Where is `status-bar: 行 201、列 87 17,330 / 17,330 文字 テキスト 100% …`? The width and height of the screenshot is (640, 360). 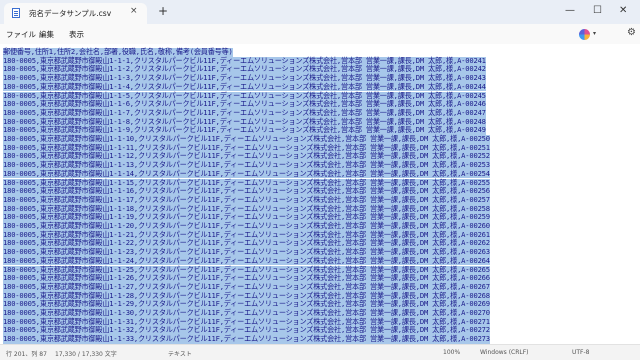
status-bar: 行 201、列 87 17,330 / 17,330 文字 テキスト 100% … is located at coordinates (320, 352).